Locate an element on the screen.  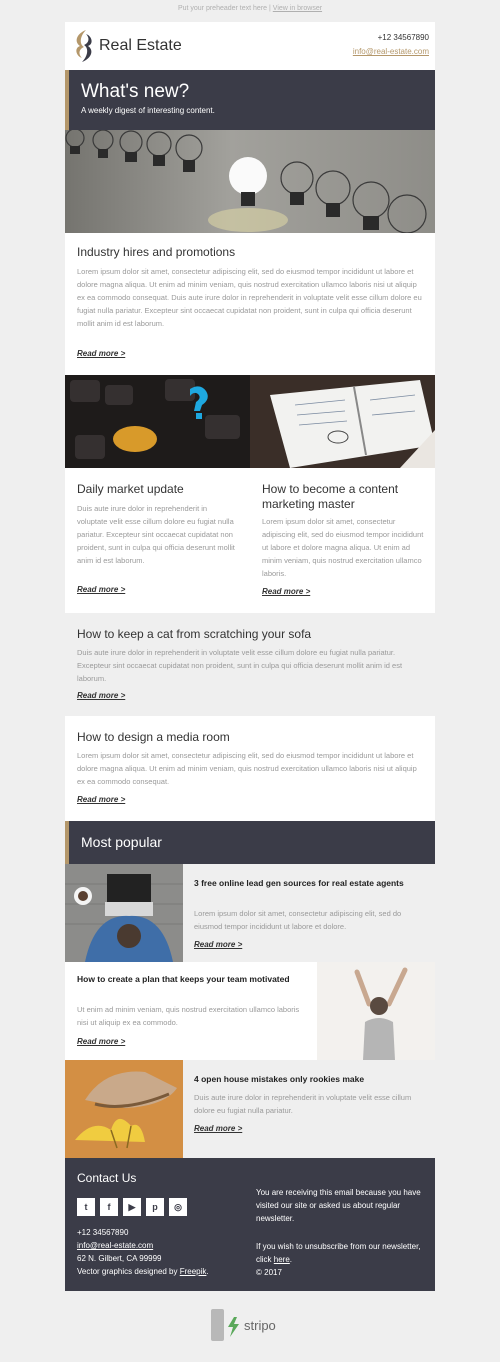
footer-credit: Vector graphics designed by Freepik. is located at coordinates (143, 1271).